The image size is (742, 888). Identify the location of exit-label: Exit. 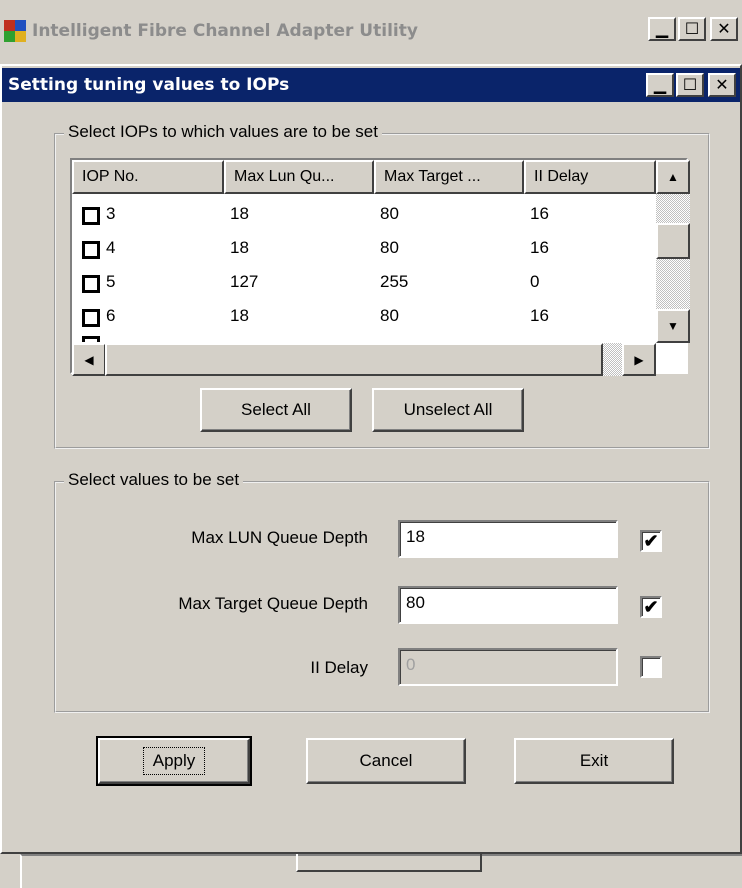
(594, 760).